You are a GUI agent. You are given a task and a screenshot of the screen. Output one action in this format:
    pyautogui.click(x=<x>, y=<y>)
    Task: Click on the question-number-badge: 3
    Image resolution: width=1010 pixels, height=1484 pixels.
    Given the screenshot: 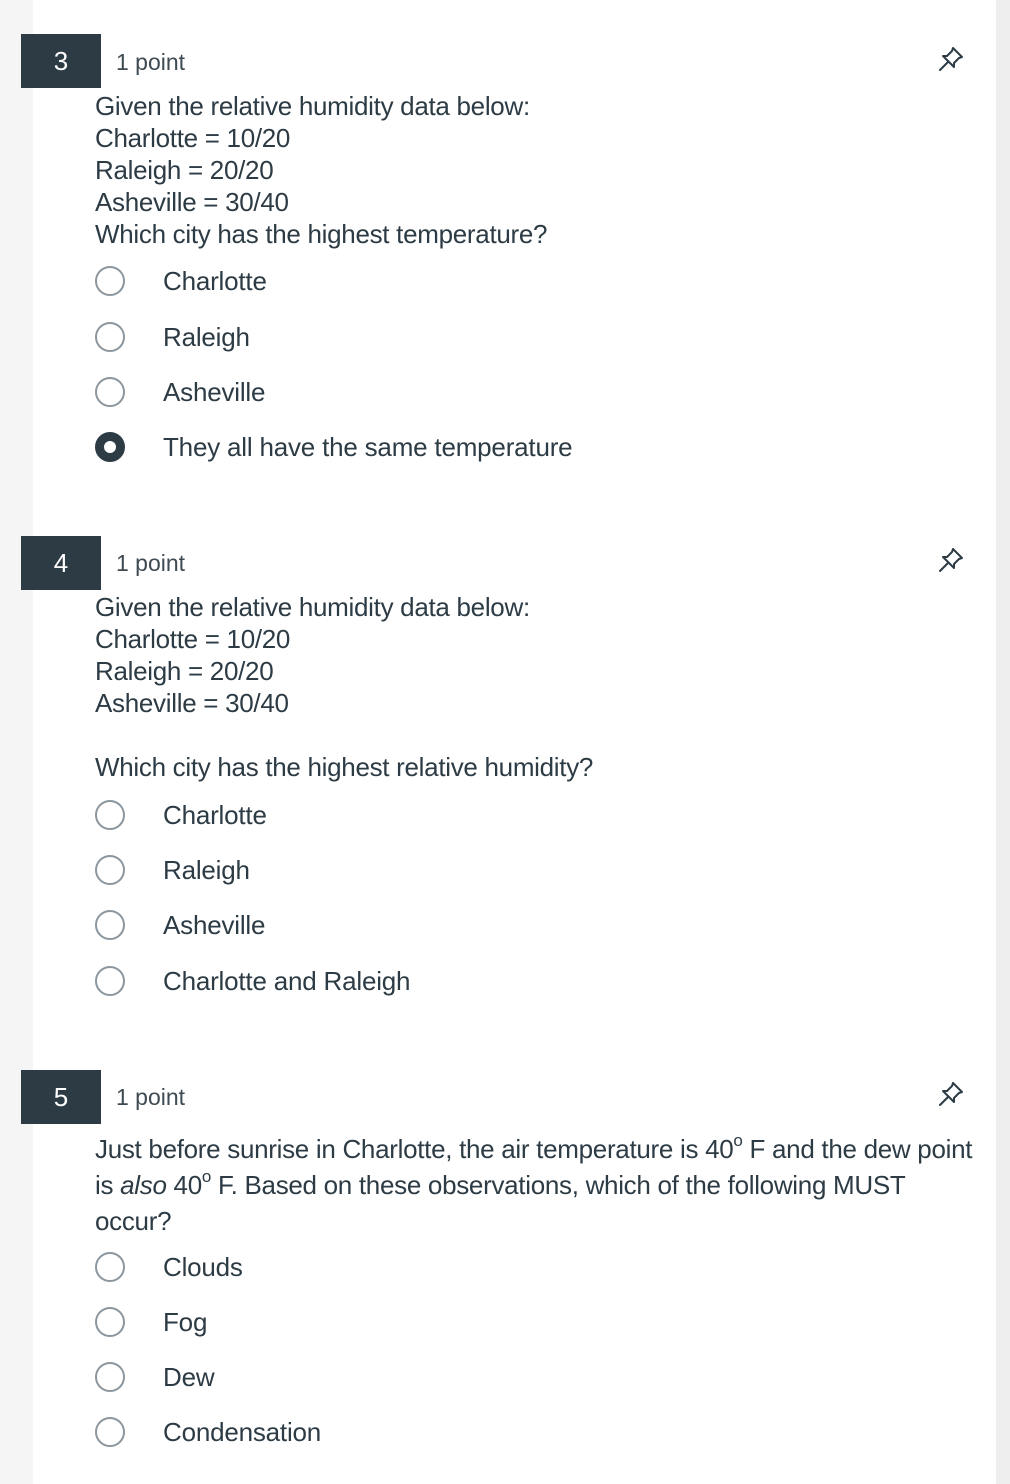 What is the action you would take?
    pyautogui.click(x=61, y=61)
    